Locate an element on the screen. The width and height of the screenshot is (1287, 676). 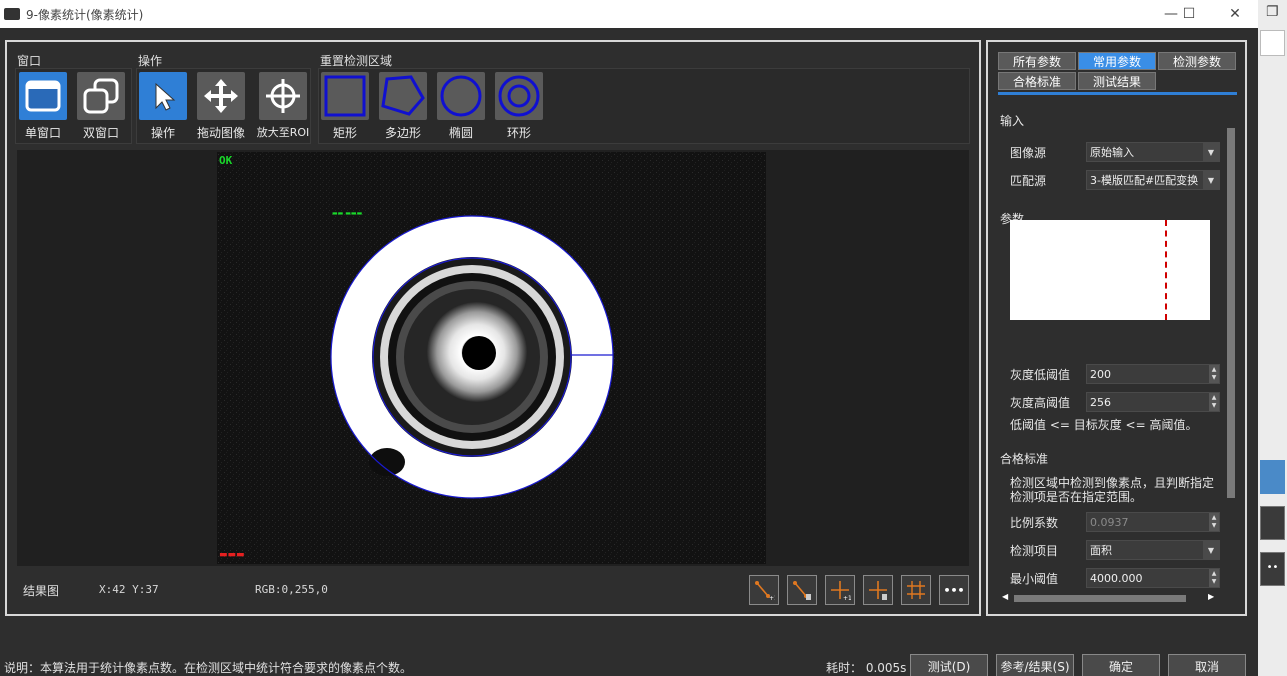
criteria-section-title: 合格标准 is located at coordinates (1024, 459).